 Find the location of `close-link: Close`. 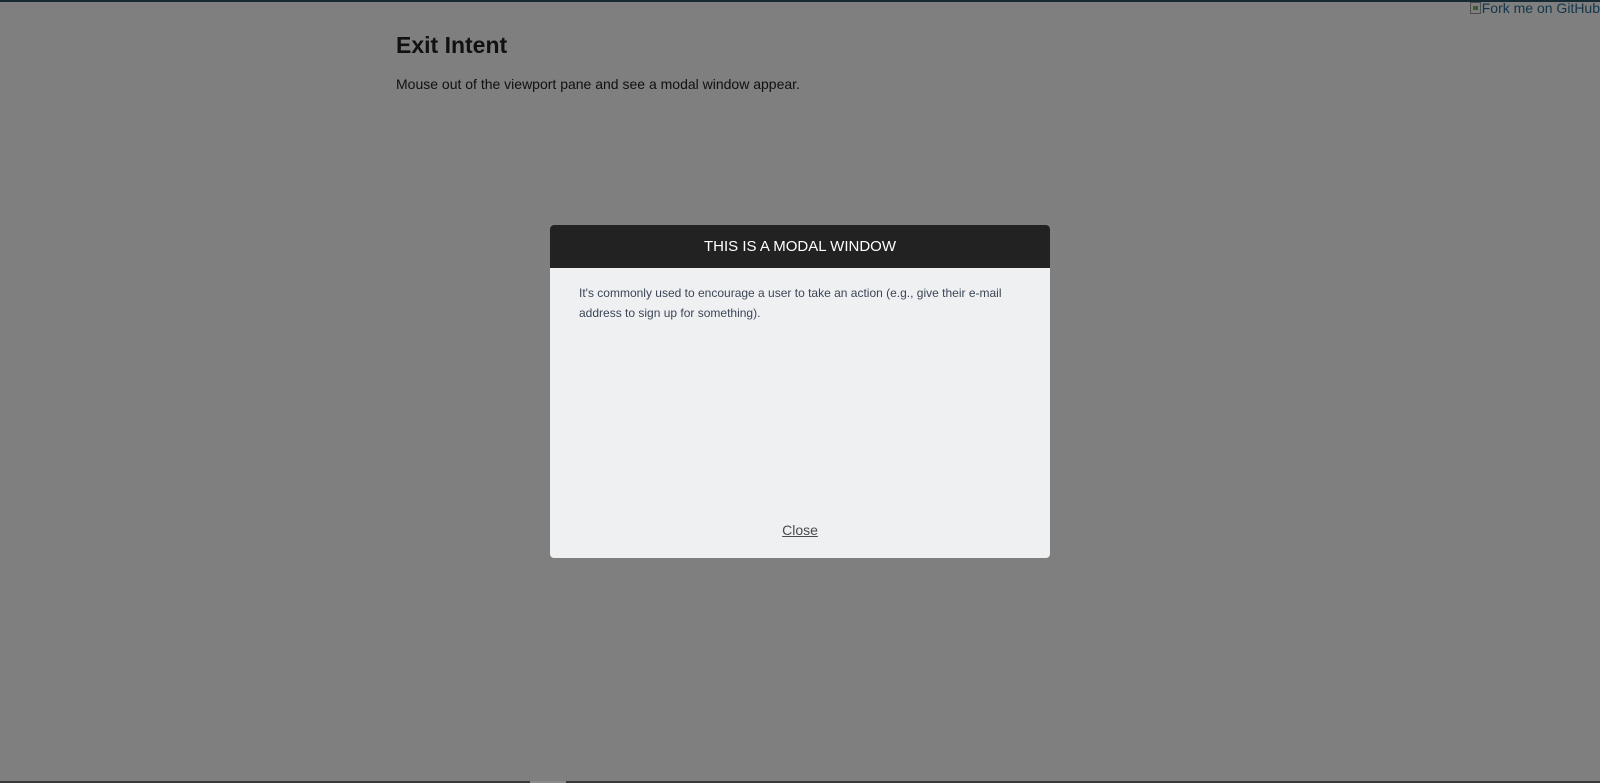

close-link: Close is located at coordinates (800, 530).